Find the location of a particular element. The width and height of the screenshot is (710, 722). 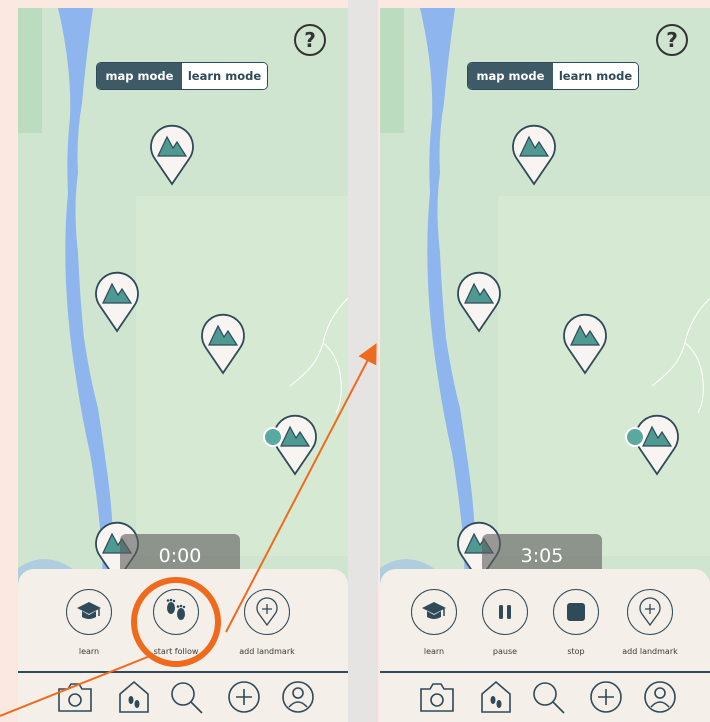

bottom-sheet: learn start follow add landmark is located at coordinates (183, 645).